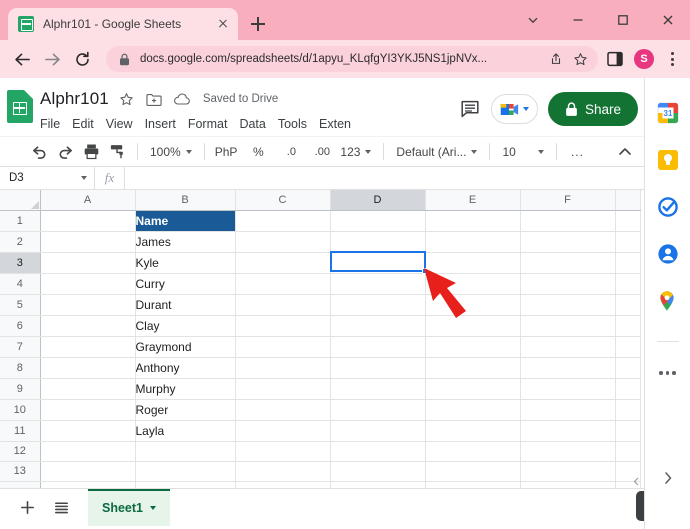 The width and height of the screenshot is (690, 529). Describe the element at coordinates (636, 481) in the screenshot. I see `scroll-left-icon` at that location.